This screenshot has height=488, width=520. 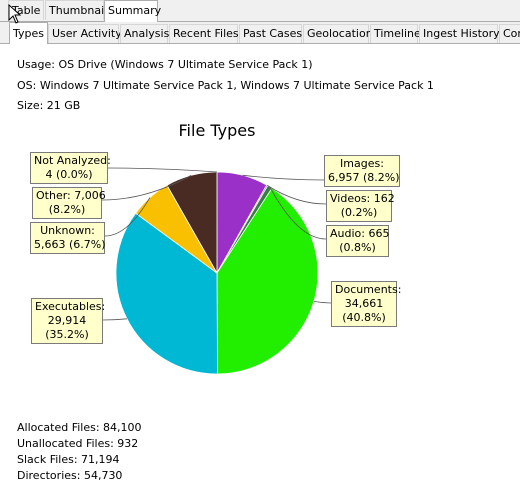 What do you see at coordinates (360, 233) in the screenshot?
I see `callout-audio-line1: Audio: 665` at bounding box center [360, 233].